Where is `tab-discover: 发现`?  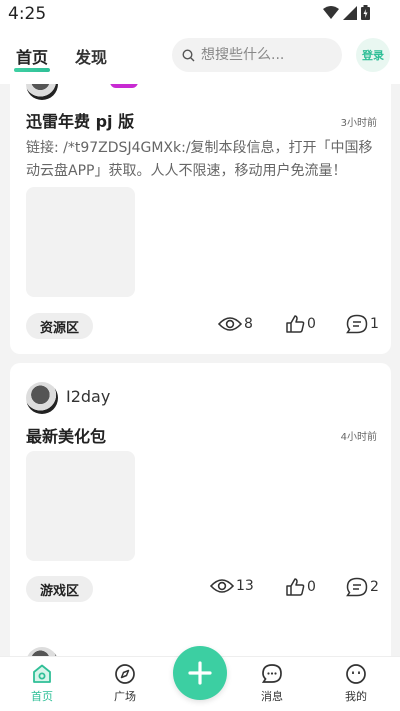 tab-discover: 发现 is located at coordinates (91, 56).